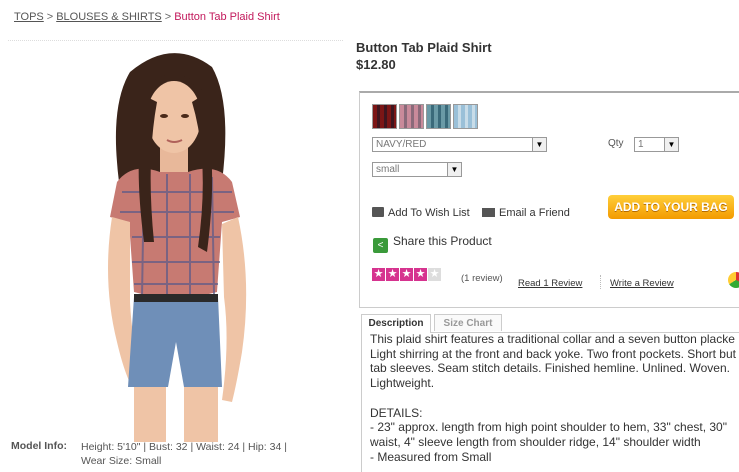  I want to click on review-count: (1 review), so click(482, 278).